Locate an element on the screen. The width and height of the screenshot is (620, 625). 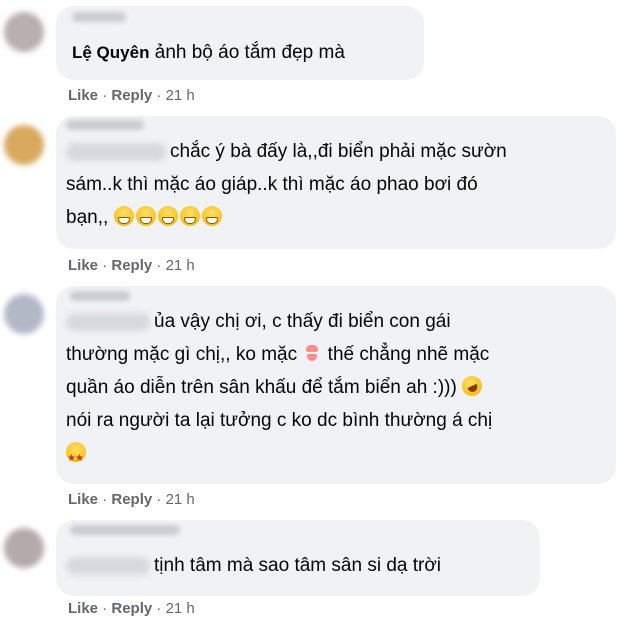
comment-text is located at coordinates (77, 456).